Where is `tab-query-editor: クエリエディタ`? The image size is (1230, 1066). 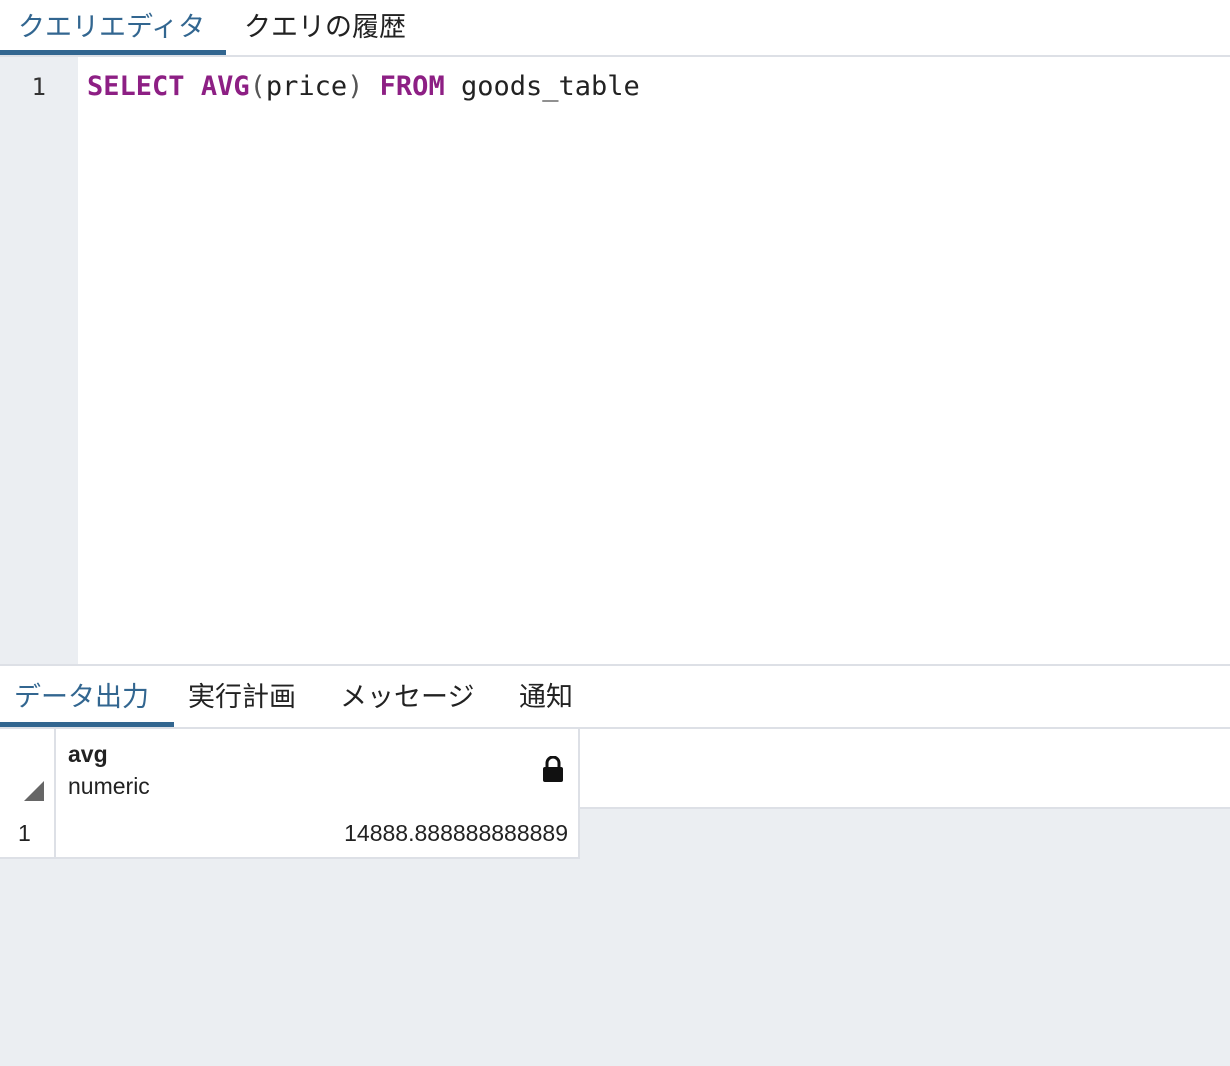 tab-query-editor: クエリエディタ is located at coordinates (113, 27).